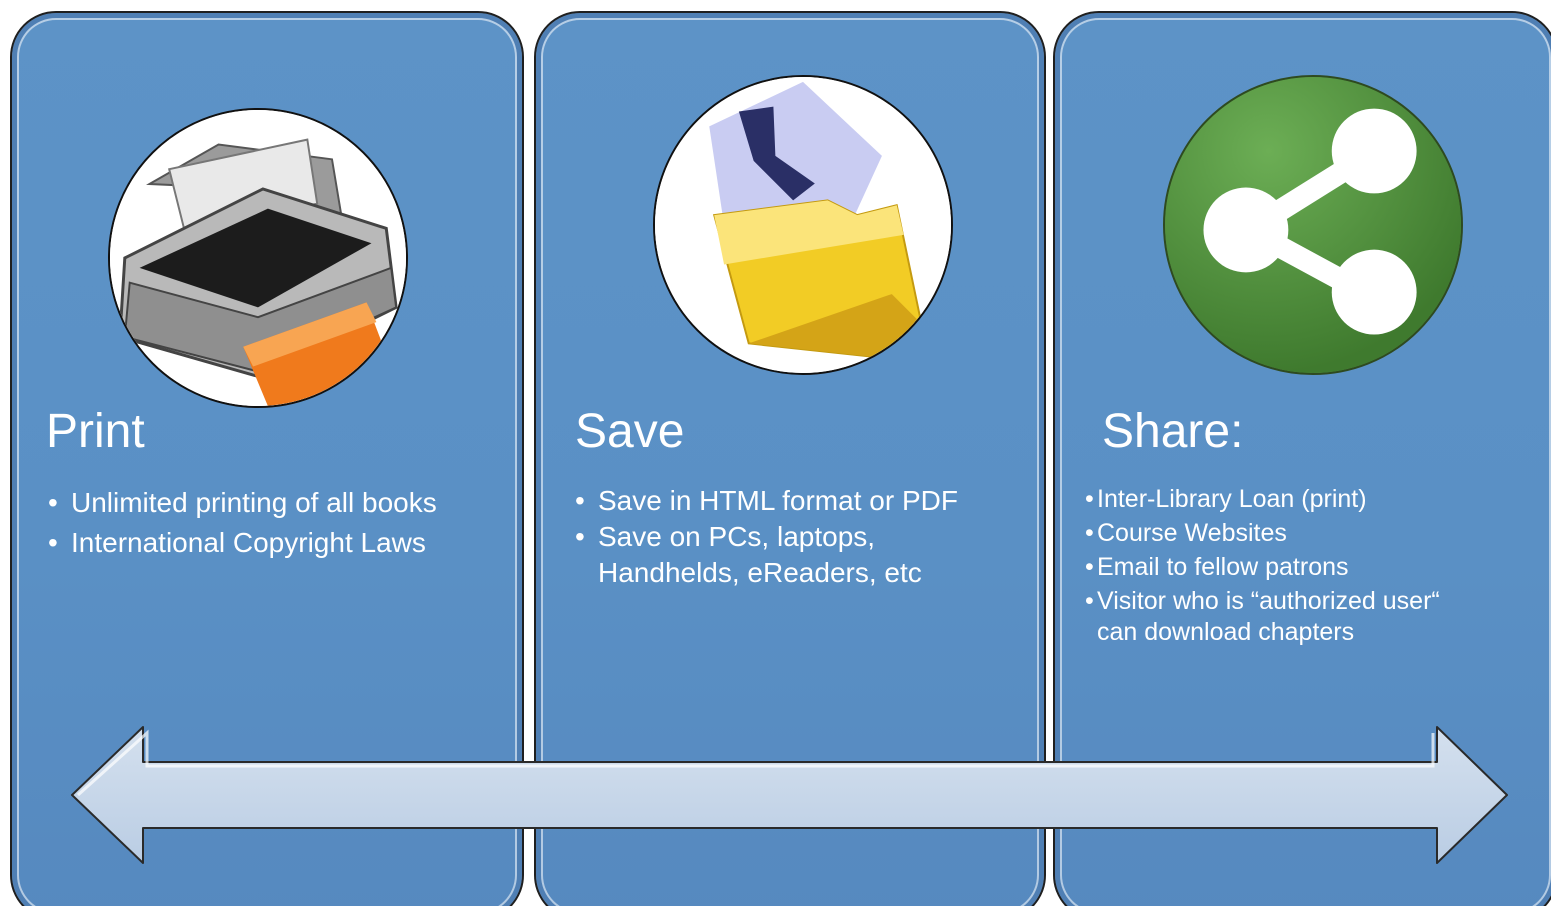 This screenshot has width=1551, height=906. Describe the element at coordinates (760, 572) in the screenshot. I see `save-bullet-line: Handhelds, eReaders, etc` at that location.